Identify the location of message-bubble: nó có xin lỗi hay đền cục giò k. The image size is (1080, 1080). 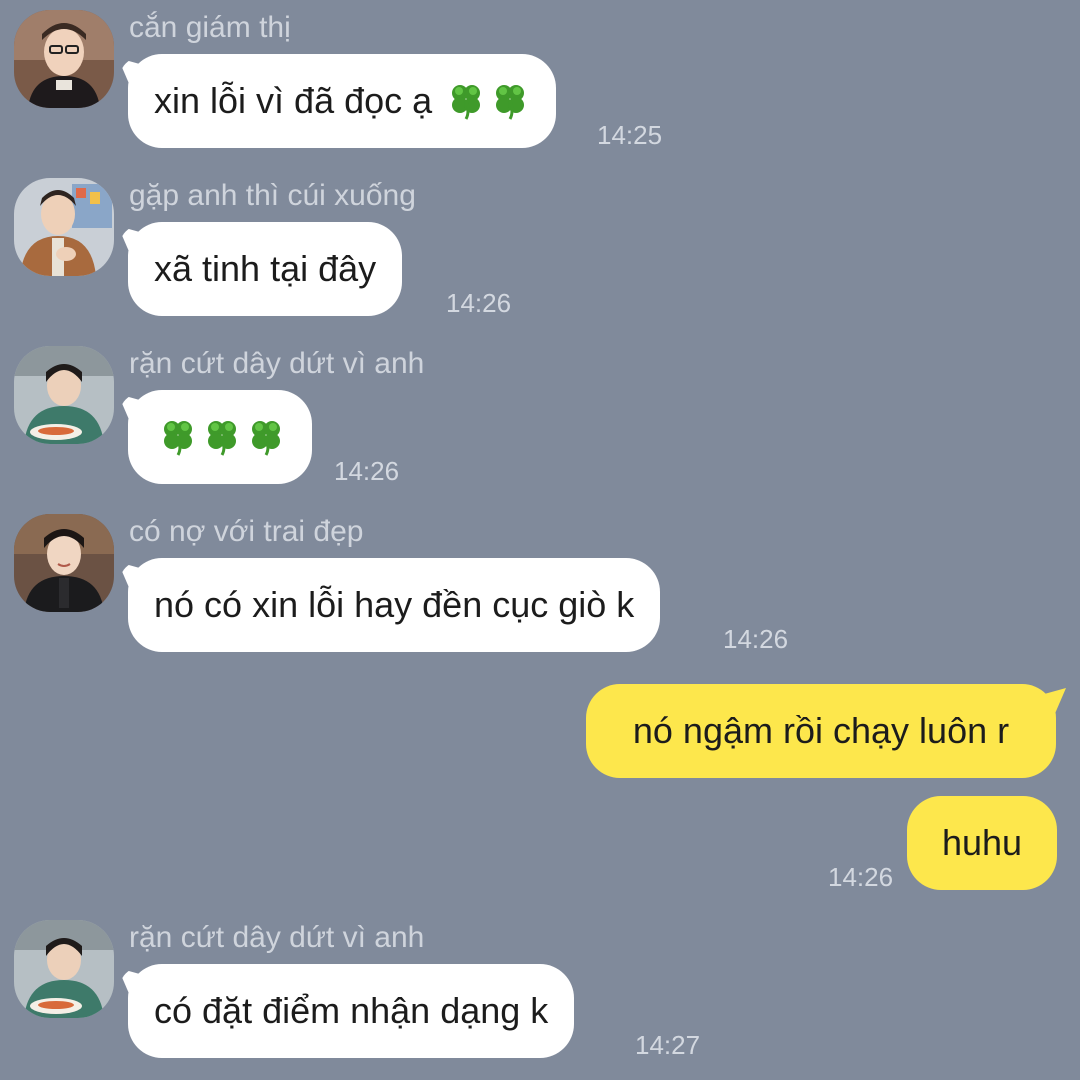
(394, 605).